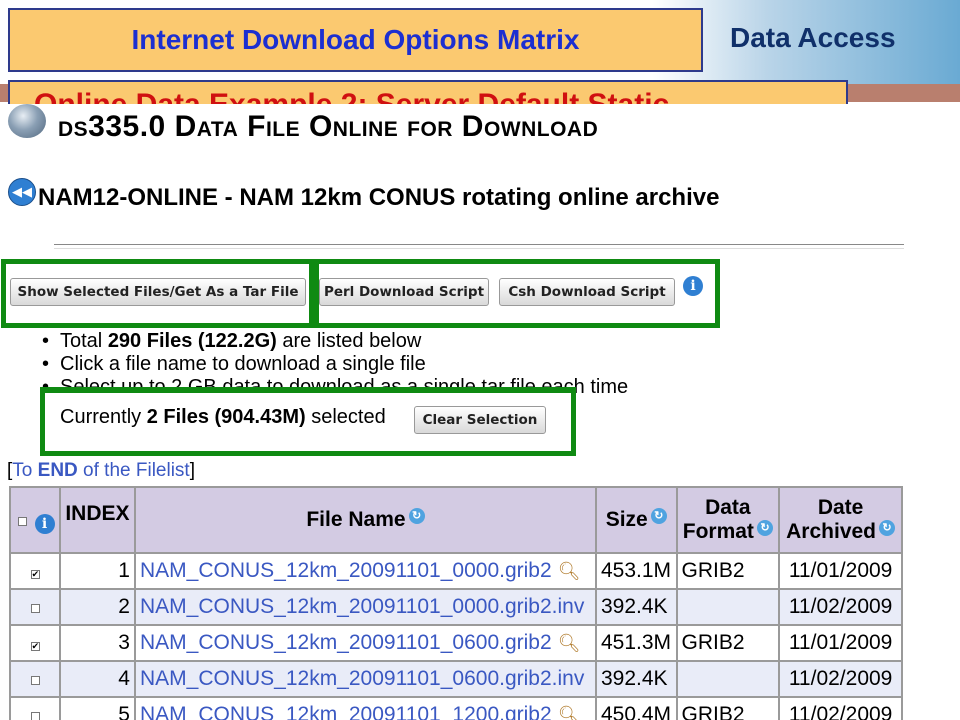  Describe the element at coordinates (97, 643) in the screenshot. I see `row-index: 3` at that location.